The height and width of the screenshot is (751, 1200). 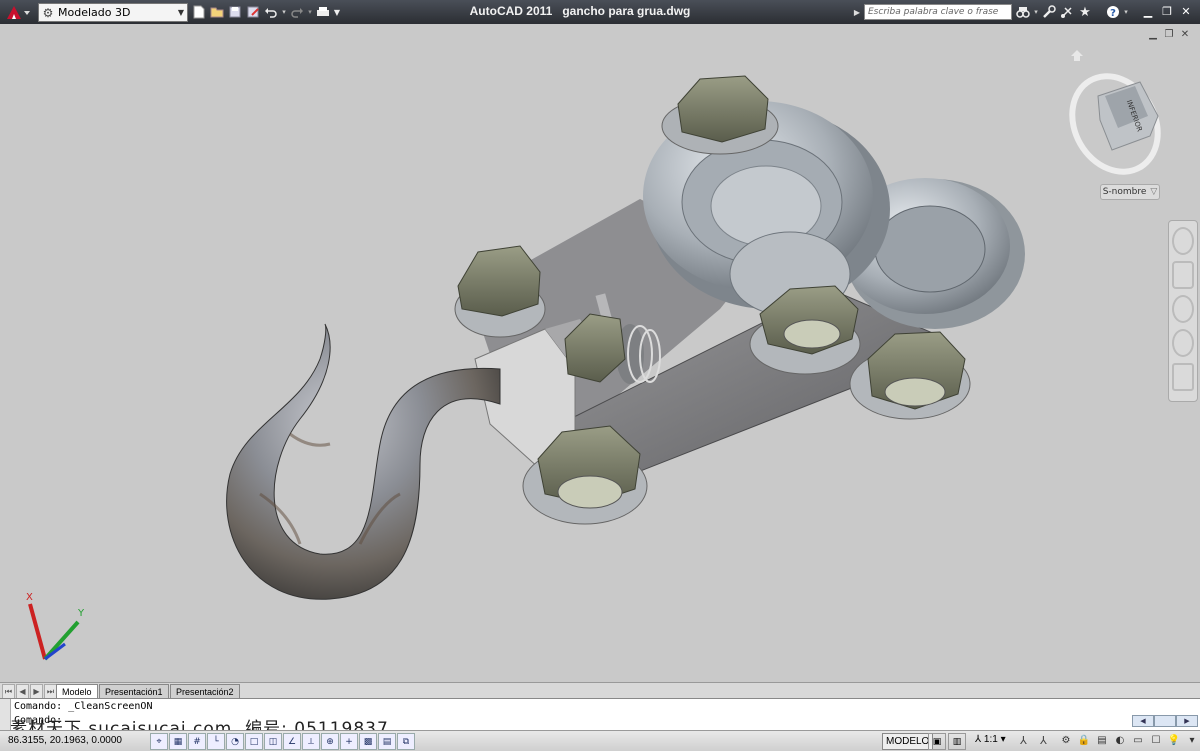 What do you see at coordinates (1192, 740) in the screenshot?
I see `status-menu-icon: ▾` at bounding box center [1192, 740].